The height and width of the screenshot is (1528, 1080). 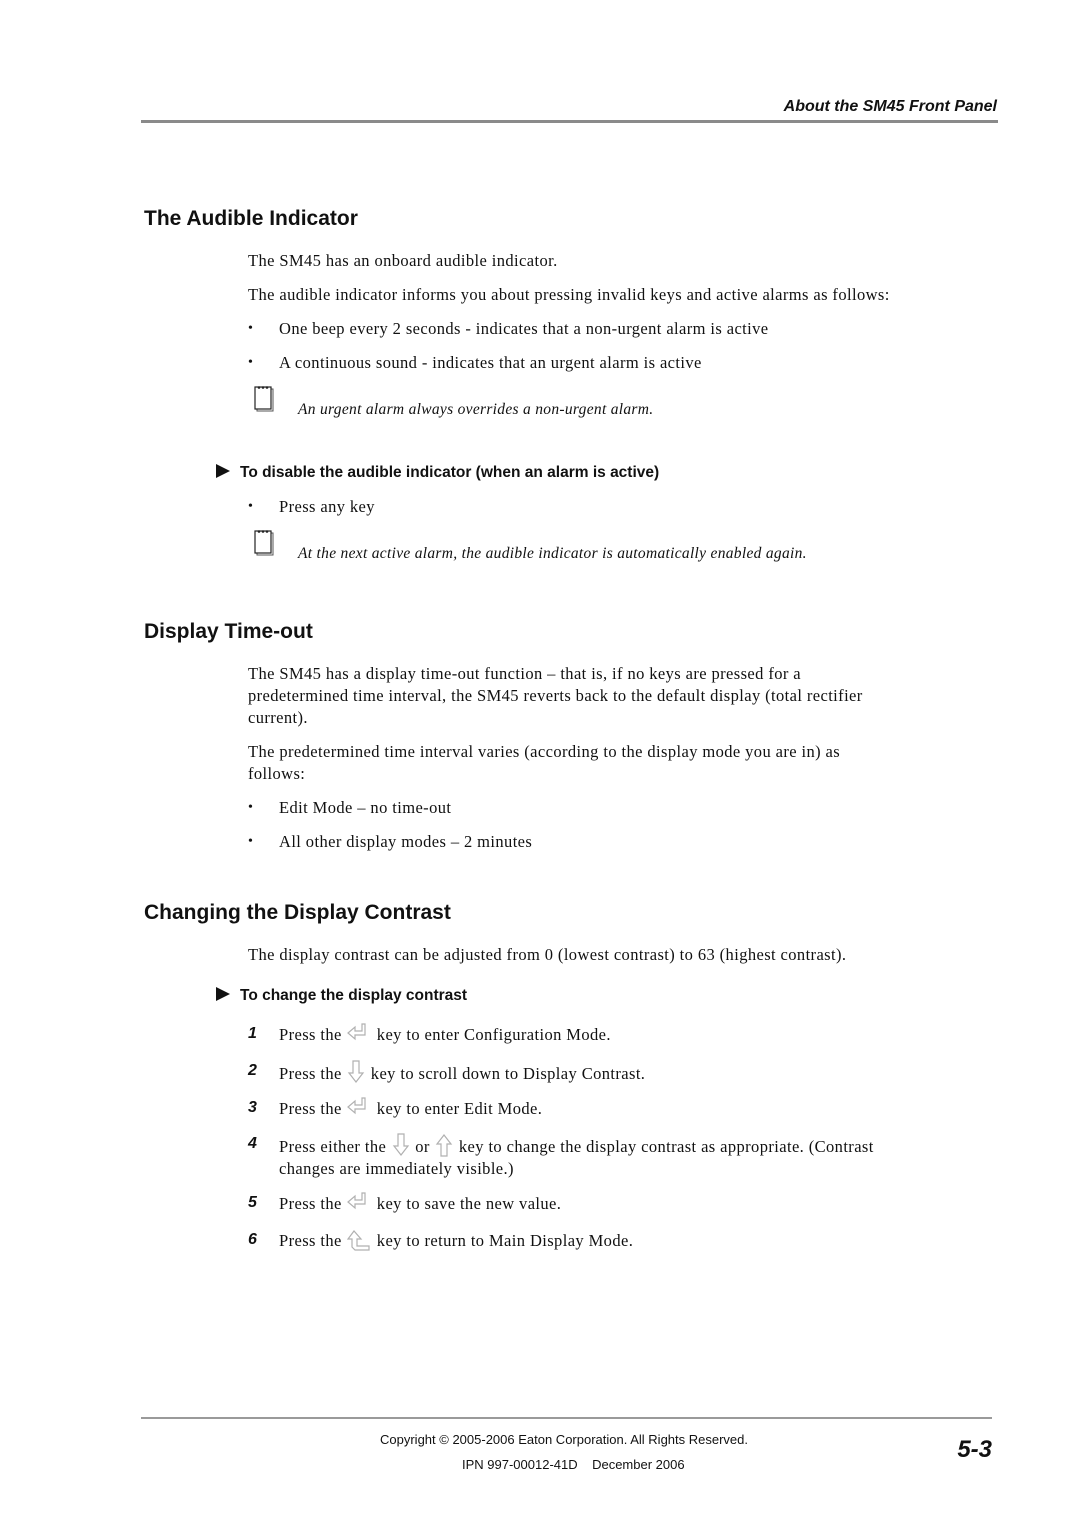 What do you see at coordinates (569, 121) in the screenshot?
I see `header-rule` at bounding box center [569, 121].